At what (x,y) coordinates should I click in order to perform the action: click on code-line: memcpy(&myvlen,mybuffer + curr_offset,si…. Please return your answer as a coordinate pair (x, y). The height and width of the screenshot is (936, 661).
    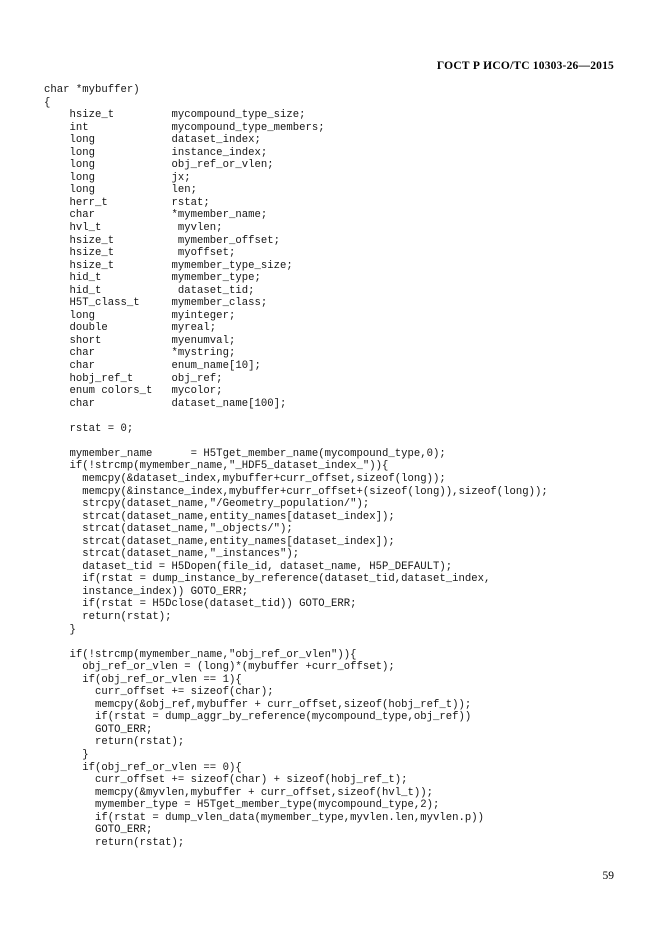
    Looking at the image, I should click on (239, 792).